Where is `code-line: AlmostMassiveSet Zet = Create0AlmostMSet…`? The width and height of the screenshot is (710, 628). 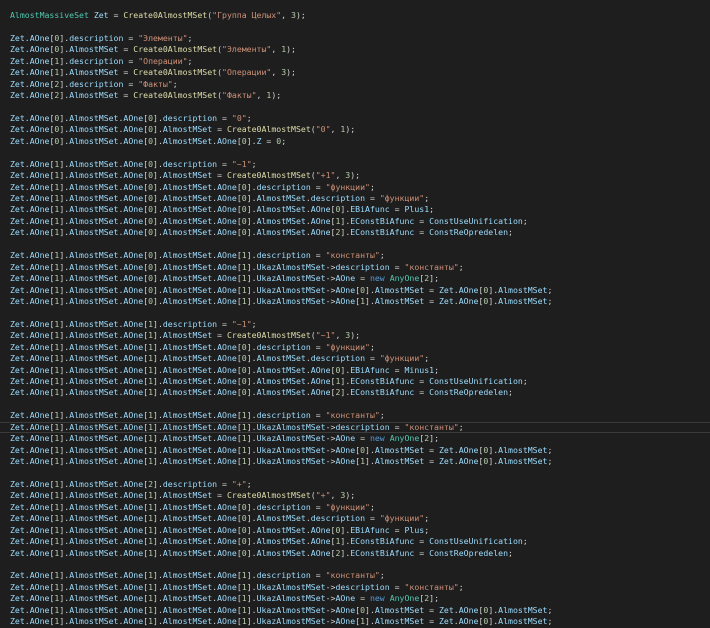 code-line: AlmostMassiveSet Zet = Create0AlmostMSet… is located at coordinates (360, 15).